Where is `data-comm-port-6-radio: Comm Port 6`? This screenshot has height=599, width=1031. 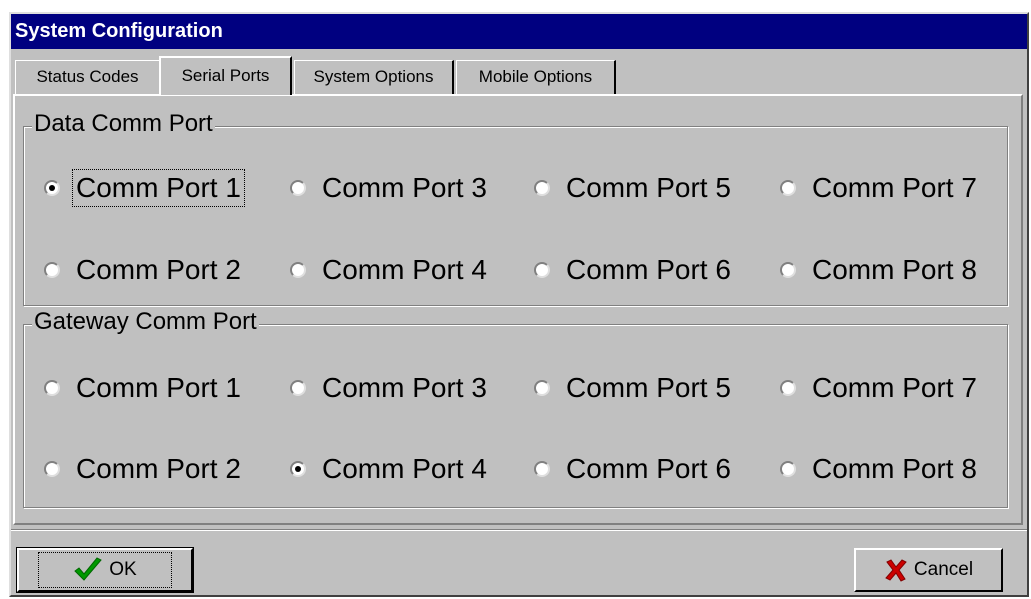 data-comm-port-6-radio: Comm Port 6 is located at coordinates (633, 270).